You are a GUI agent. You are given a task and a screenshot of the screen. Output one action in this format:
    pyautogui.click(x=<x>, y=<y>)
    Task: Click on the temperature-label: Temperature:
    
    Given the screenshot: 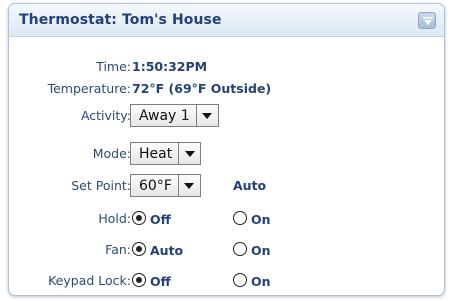 What is the action you would take?
    pyautogui.click(x=89, y=88)
    